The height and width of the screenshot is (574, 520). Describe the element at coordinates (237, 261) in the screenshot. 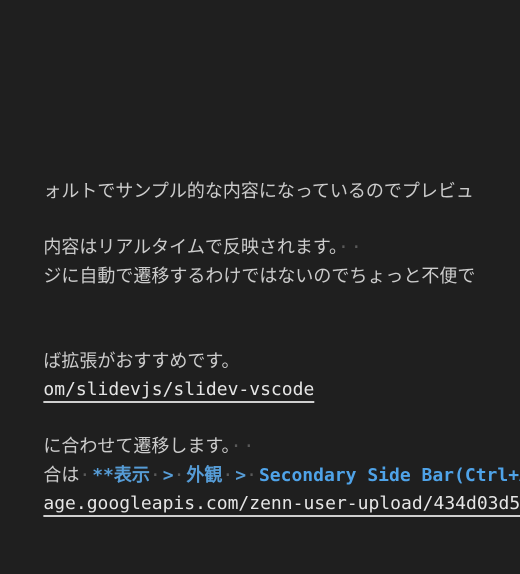

I see `editor-line: ジに自動で遷移するわけではないのでちょっと不便で` at that location.